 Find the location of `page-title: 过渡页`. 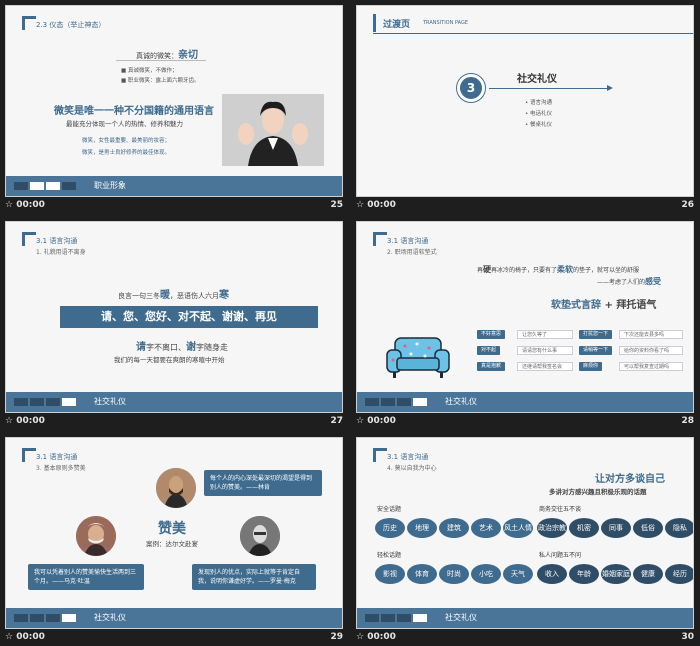

page-title: 过渡页 is located at coordinates (397, 25).